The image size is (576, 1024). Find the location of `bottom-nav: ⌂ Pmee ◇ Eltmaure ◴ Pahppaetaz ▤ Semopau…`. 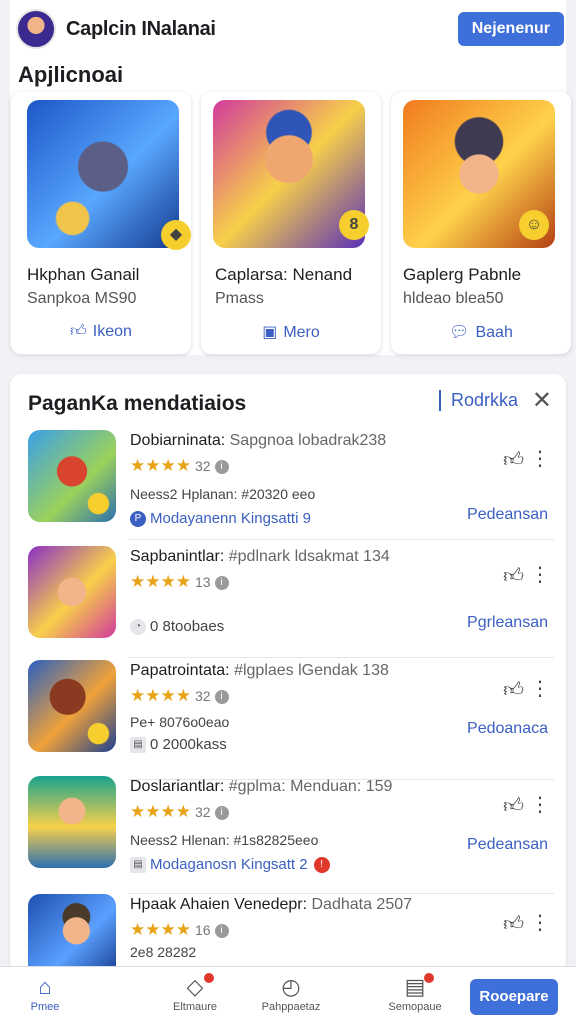

bottom-nav: ⌂ Pmee ◇ Eltmaure ◴ Pahppaetaz ▤ Semopau… is located at coordinates (288, 995).